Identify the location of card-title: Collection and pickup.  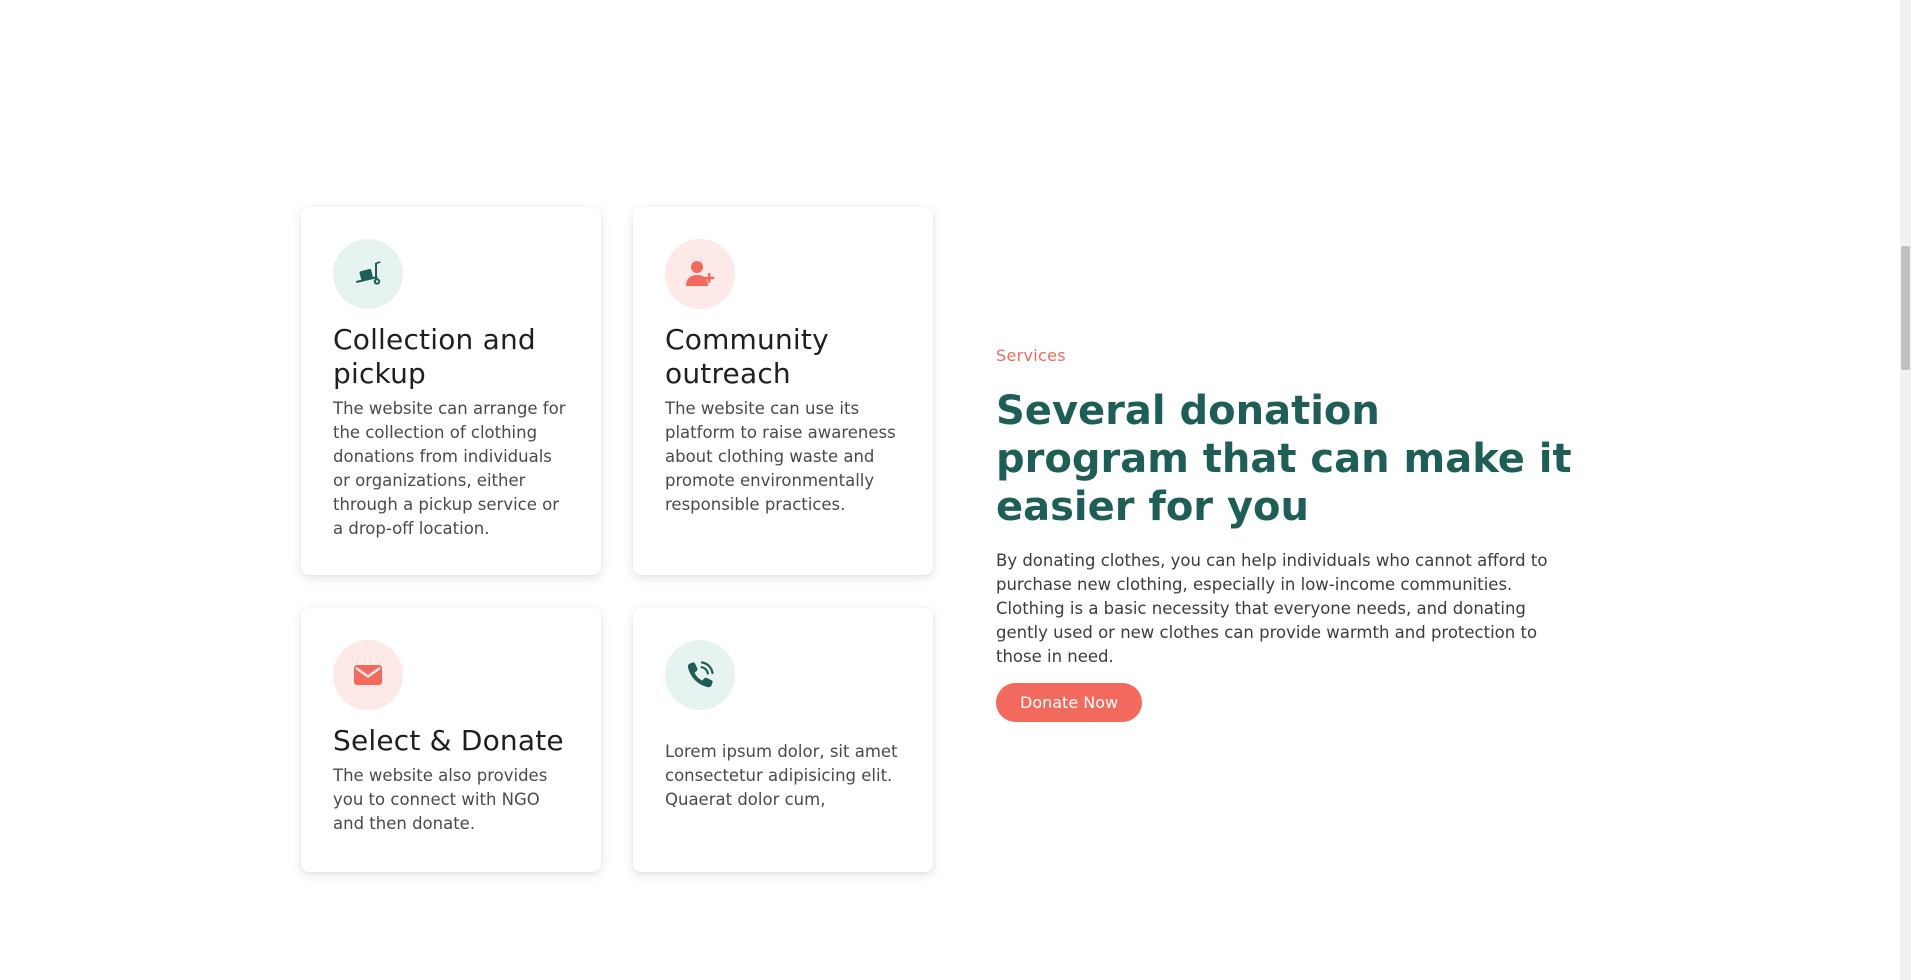
(434, 356).